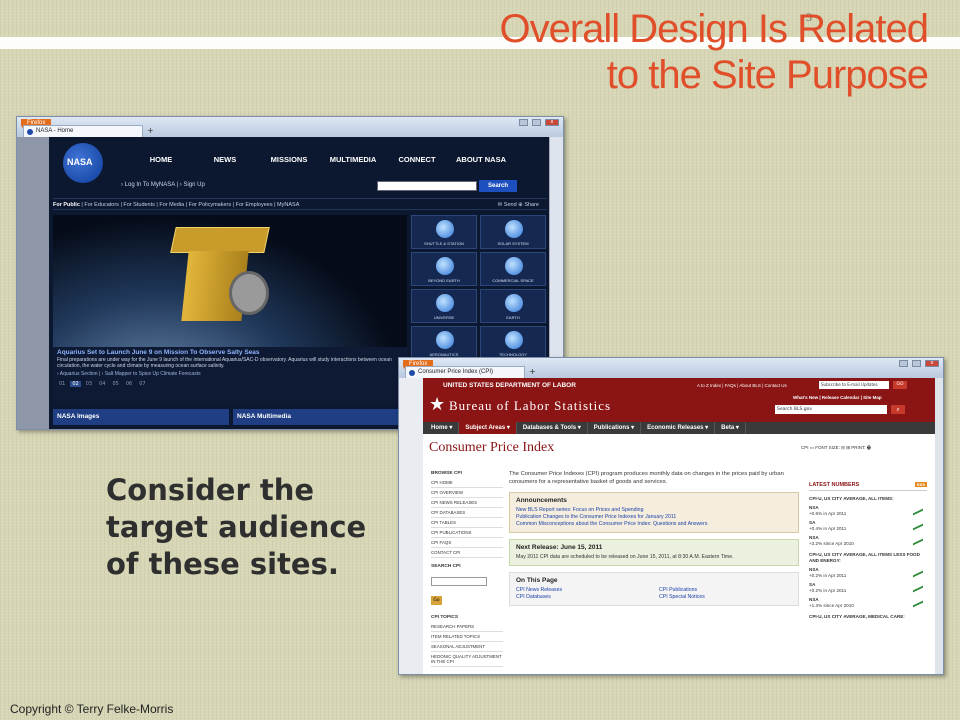 Image resolution: width=960 pixels, height=720 pixels. What do you see at coordinates (836, 448) in the screenshot?
I see `page-tools: CPI ▭ FONT SIZE: ⊟ ⊞ PRINT: 🖶` at bounding box center [836, 448].